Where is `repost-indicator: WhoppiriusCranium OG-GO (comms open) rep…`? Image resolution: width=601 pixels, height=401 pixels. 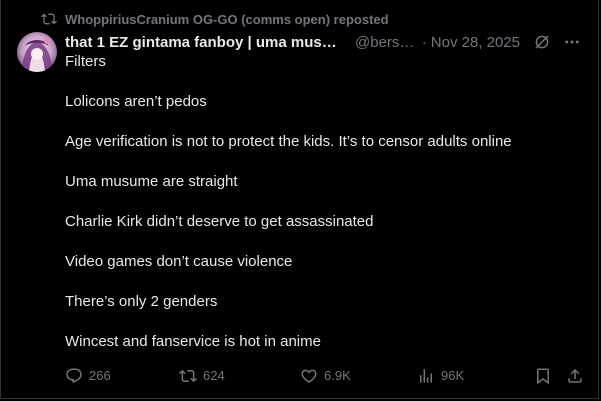
repost-indicator: WhoppiriusCranium OG-GO (comms open) rep… is located at coordinates (215, 19).